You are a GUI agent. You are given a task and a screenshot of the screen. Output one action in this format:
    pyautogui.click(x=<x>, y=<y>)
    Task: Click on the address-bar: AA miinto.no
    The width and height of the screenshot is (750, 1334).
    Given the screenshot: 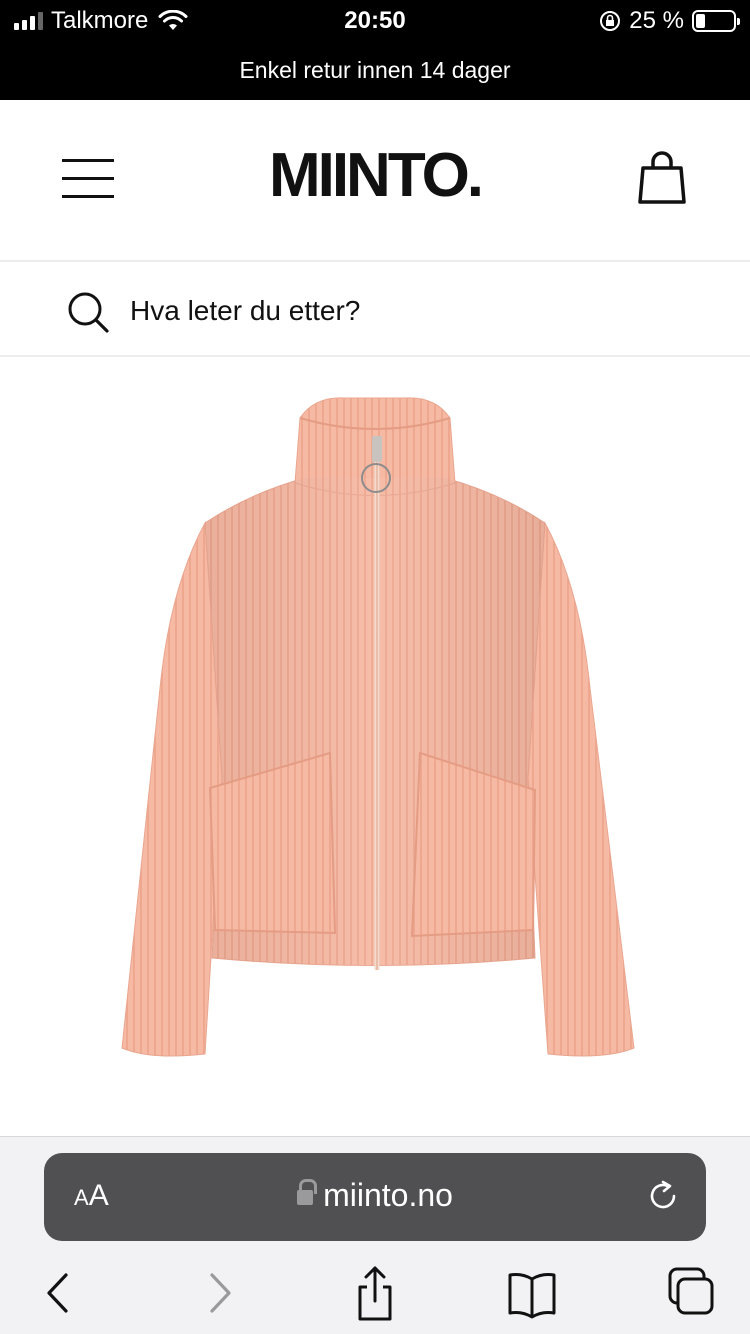 What is the action you would take?
    pyautogui.click(x=375, y=1197)
    